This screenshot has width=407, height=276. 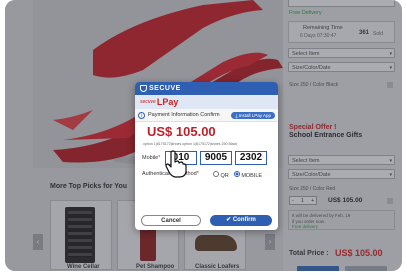 I want to click on brand-big: LPay, so click(x=167, y=102).